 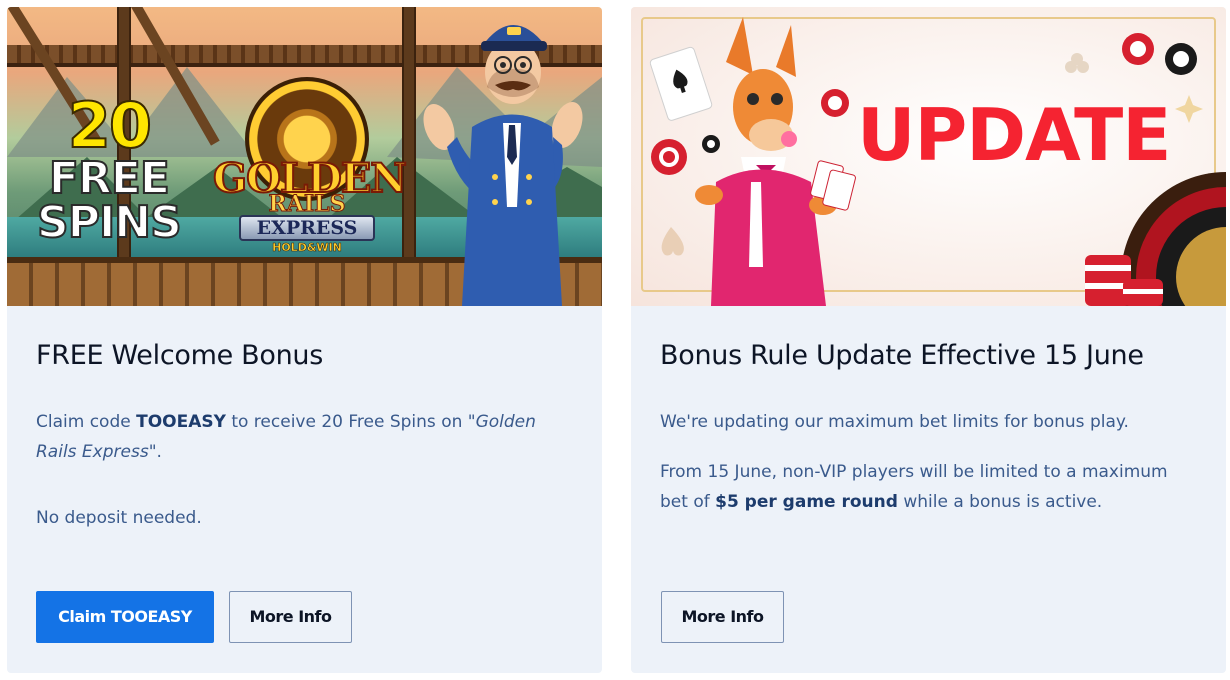 I want to click on train-conductor-illustration, so click(x=503, y=165).